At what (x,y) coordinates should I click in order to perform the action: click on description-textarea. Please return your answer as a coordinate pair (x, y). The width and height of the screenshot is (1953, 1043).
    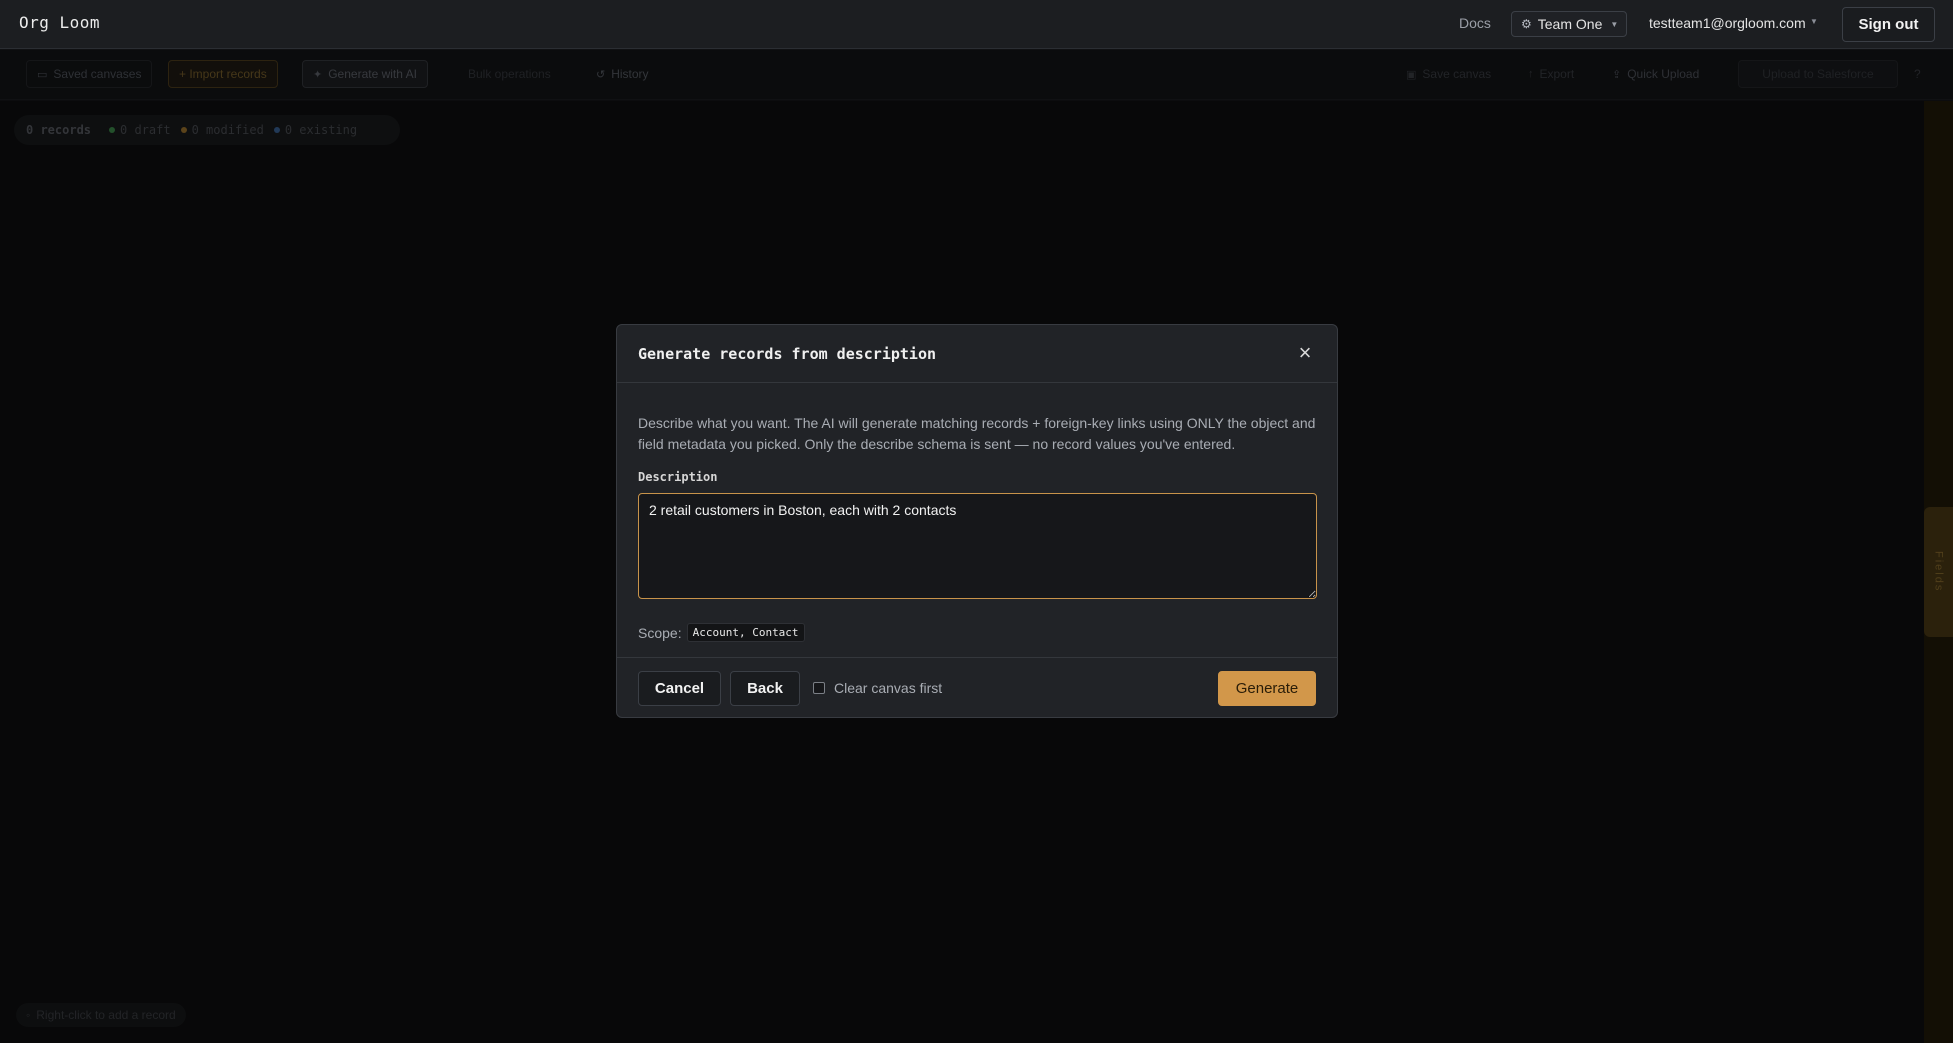
    Looking at the image, I should click on (977, 546).